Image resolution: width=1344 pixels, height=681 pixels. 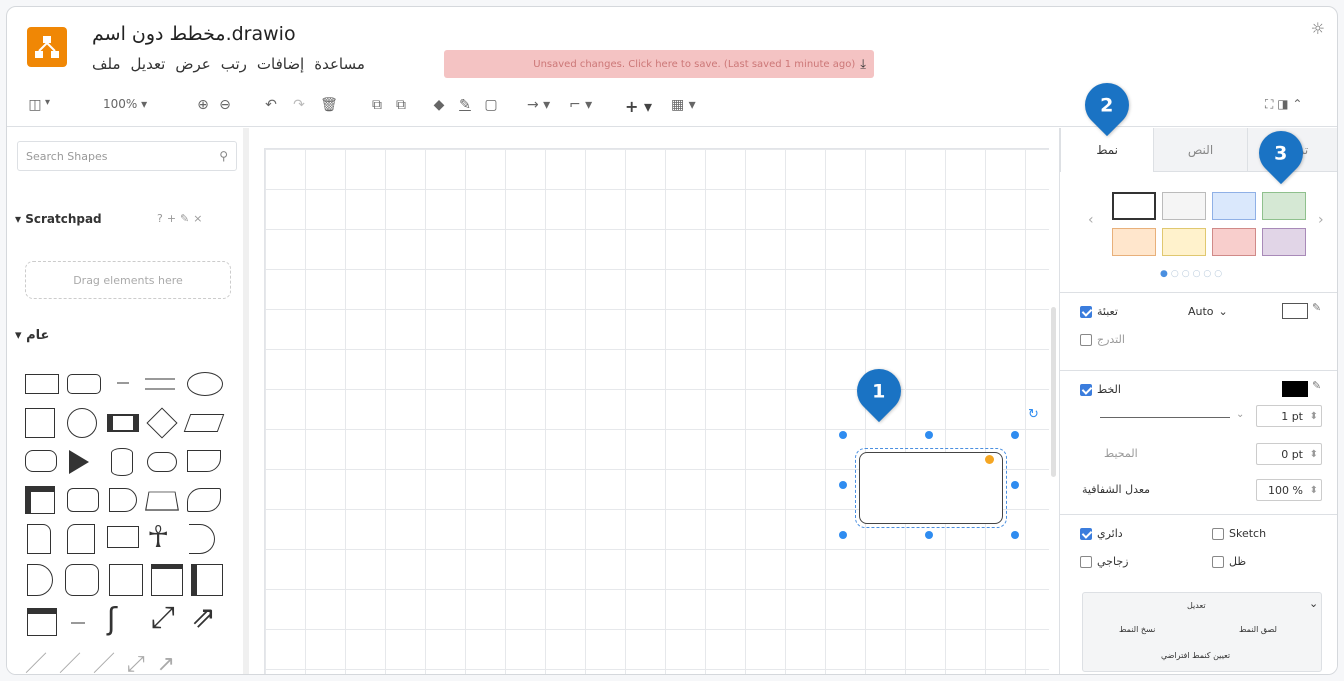 What do you see at coordinates (1196, 605) in the screenshot?
I see `edit-style-button: تعديل` at bounding box center [1196, 605].